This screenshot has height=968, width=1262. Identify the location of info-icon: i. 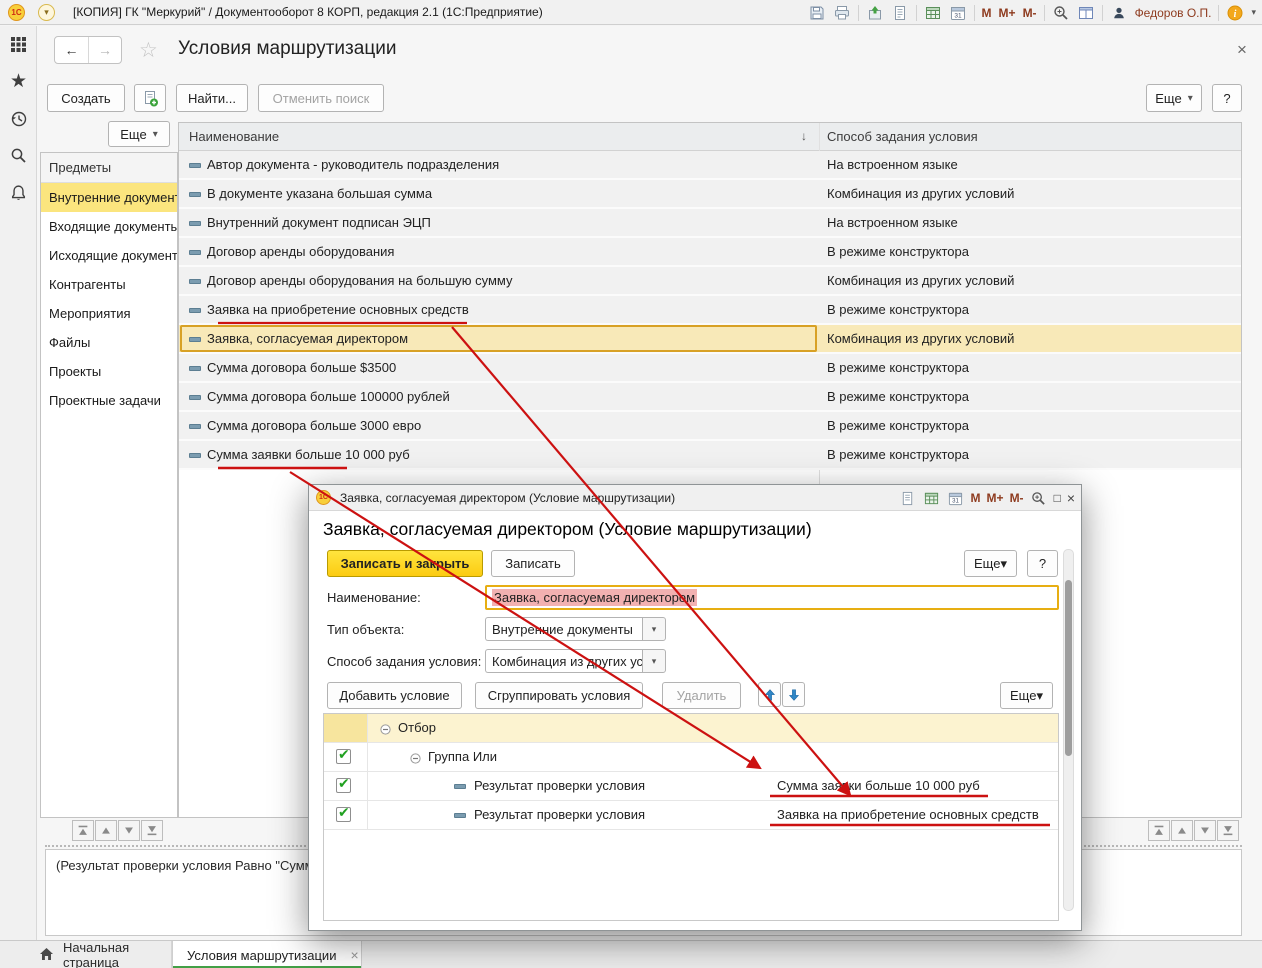
(1235, 13).